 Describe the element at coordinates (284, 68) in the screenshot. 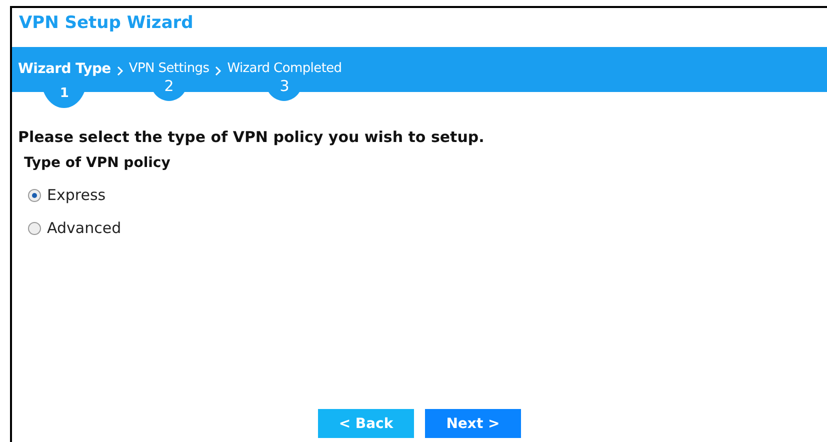

I see `step-label: Wizard Completed` at that location.